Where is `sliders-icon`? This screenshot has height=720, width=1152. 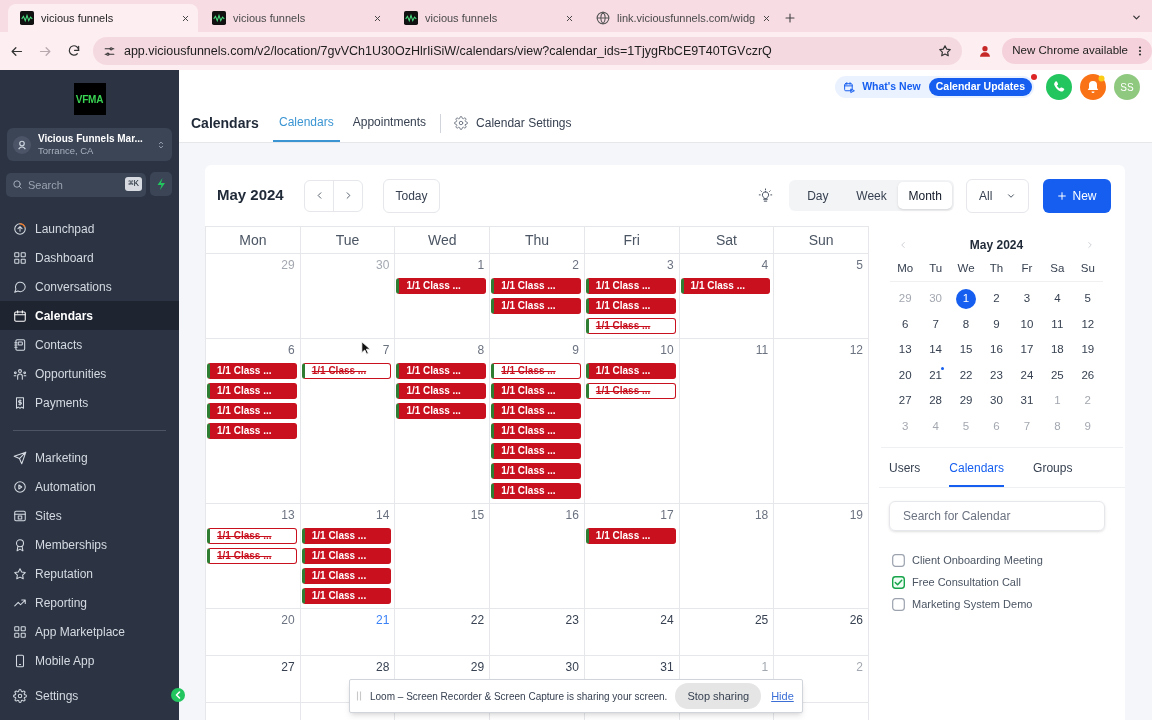 sliders-icon is located at coordinates (109, 51).